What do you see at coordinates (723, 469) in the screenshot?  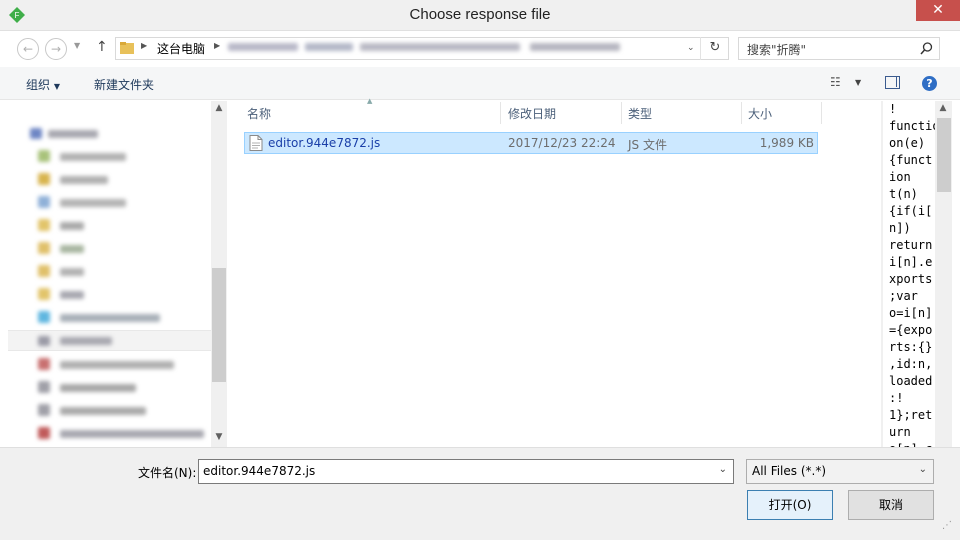 I see `filename-dropdown-icon: ⌄` at bounding box center [723, 469].